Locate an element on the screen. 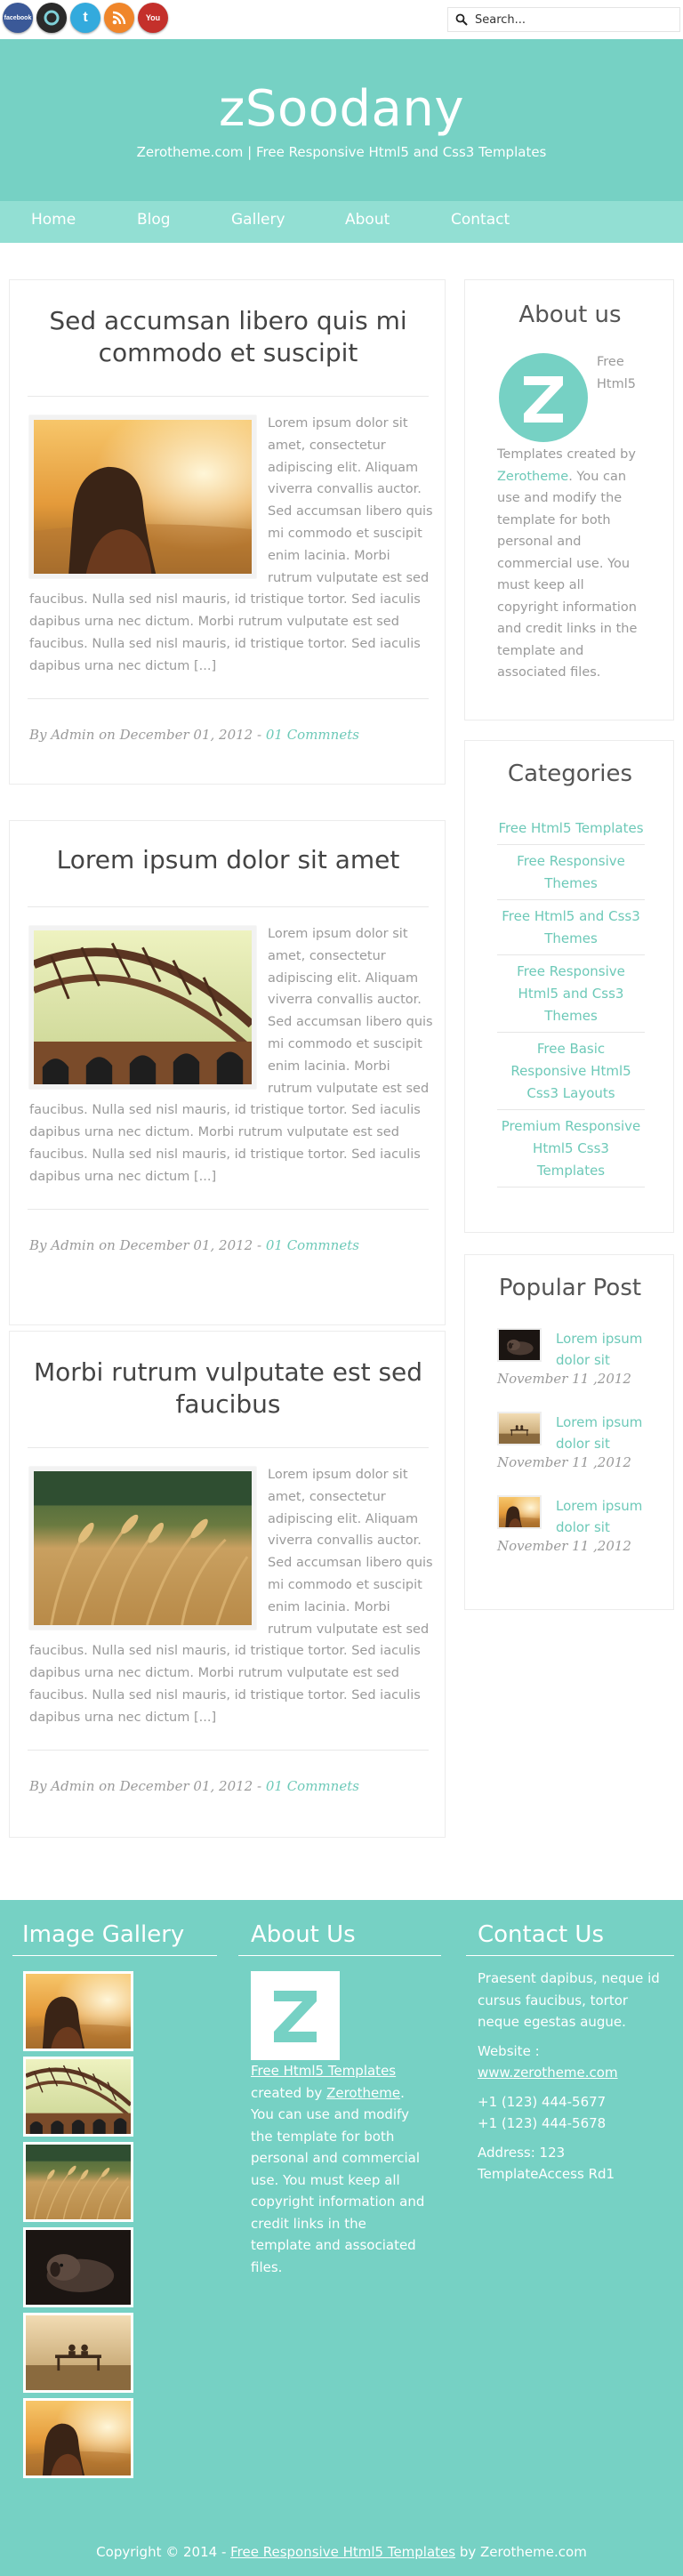  category-item: Free Responsive Themes is located at coordinates (571, 872).